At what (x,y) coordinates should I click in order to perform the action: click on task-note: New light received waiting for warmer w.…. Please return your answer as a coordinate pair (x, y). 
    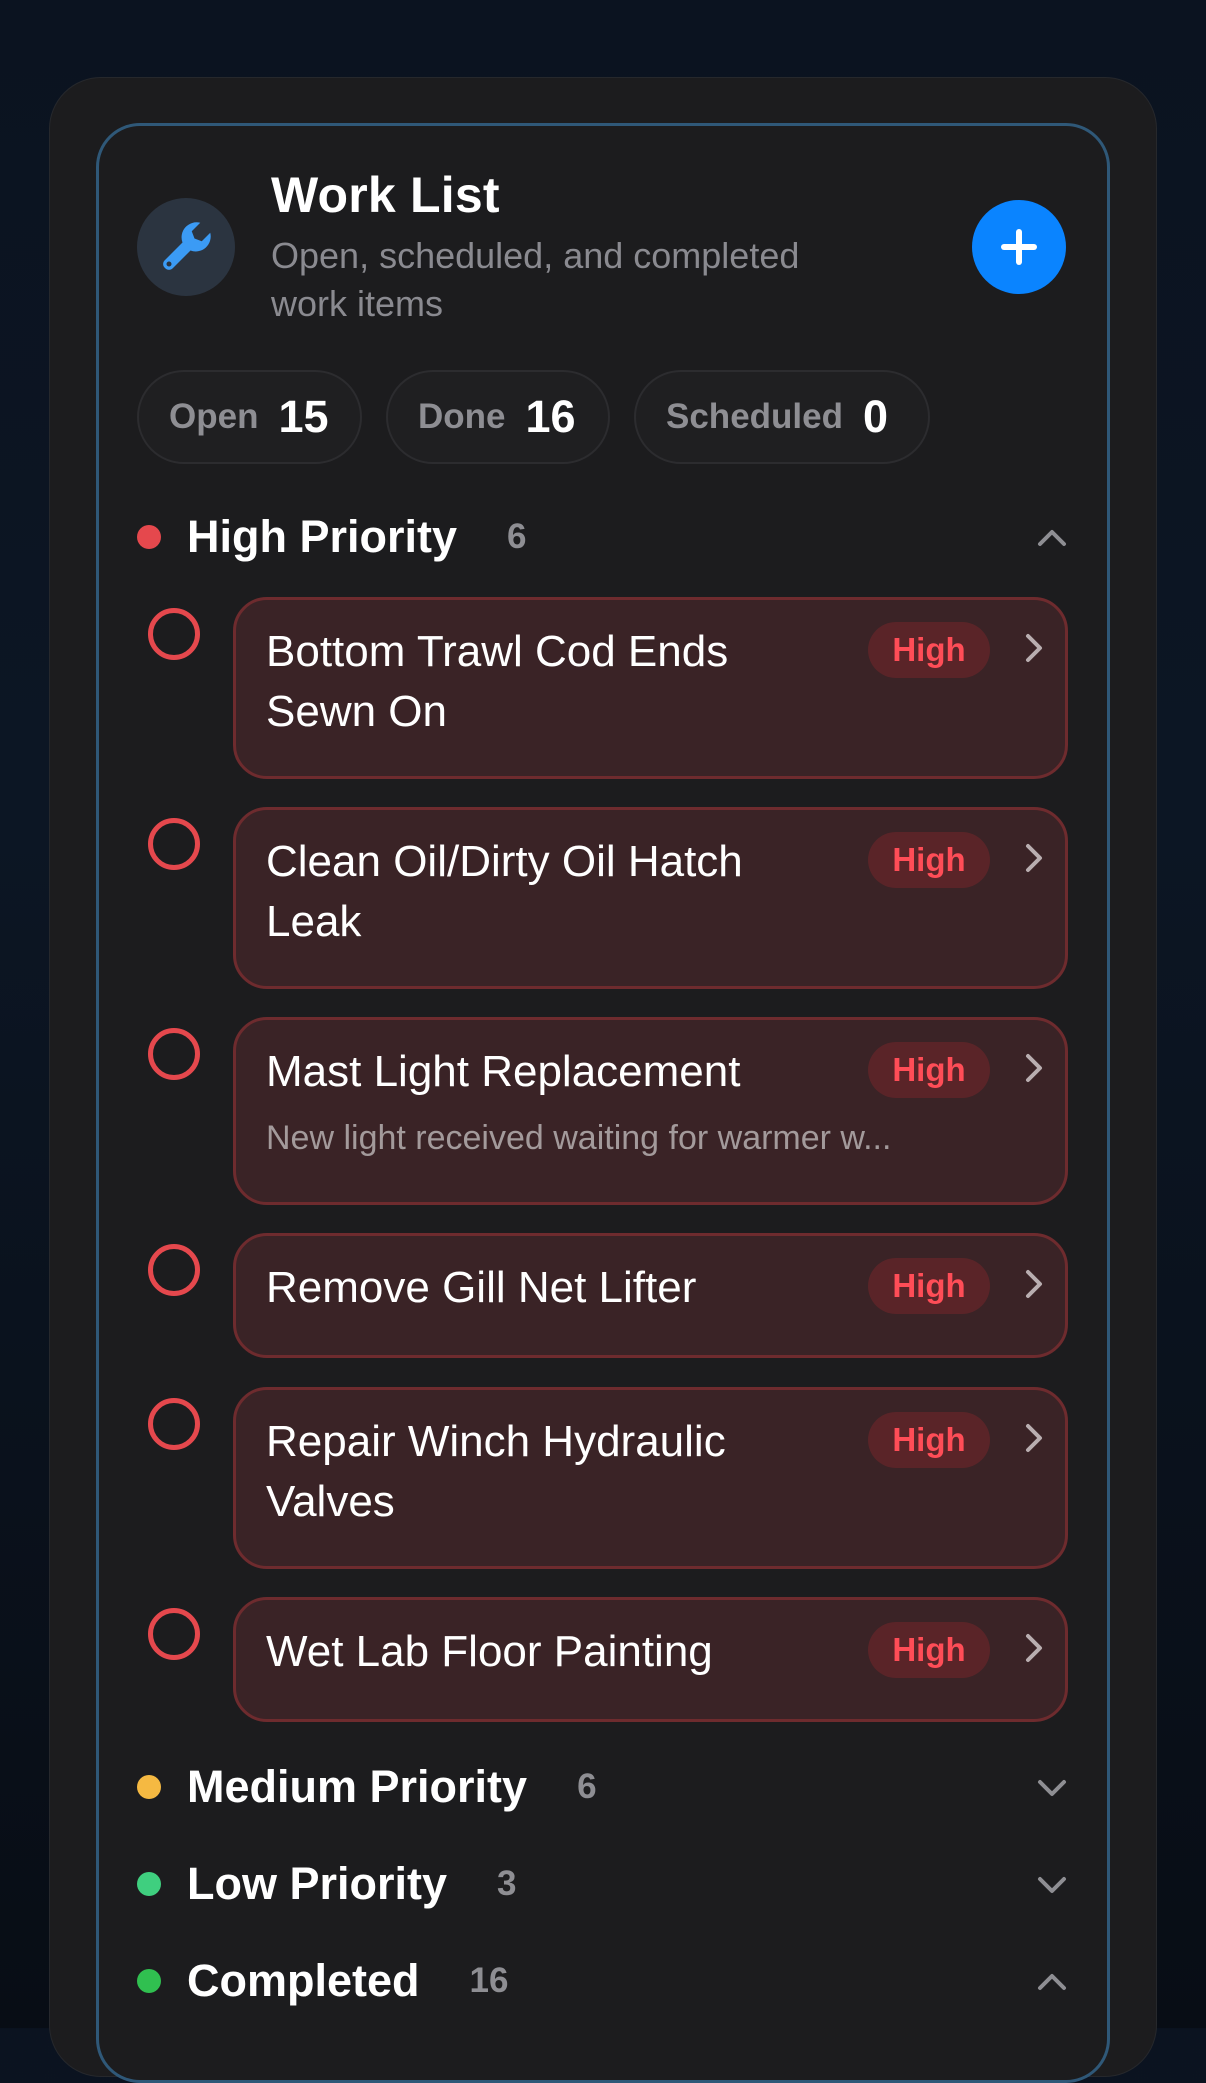
    Looking at the image, I should click on (579, 1138).